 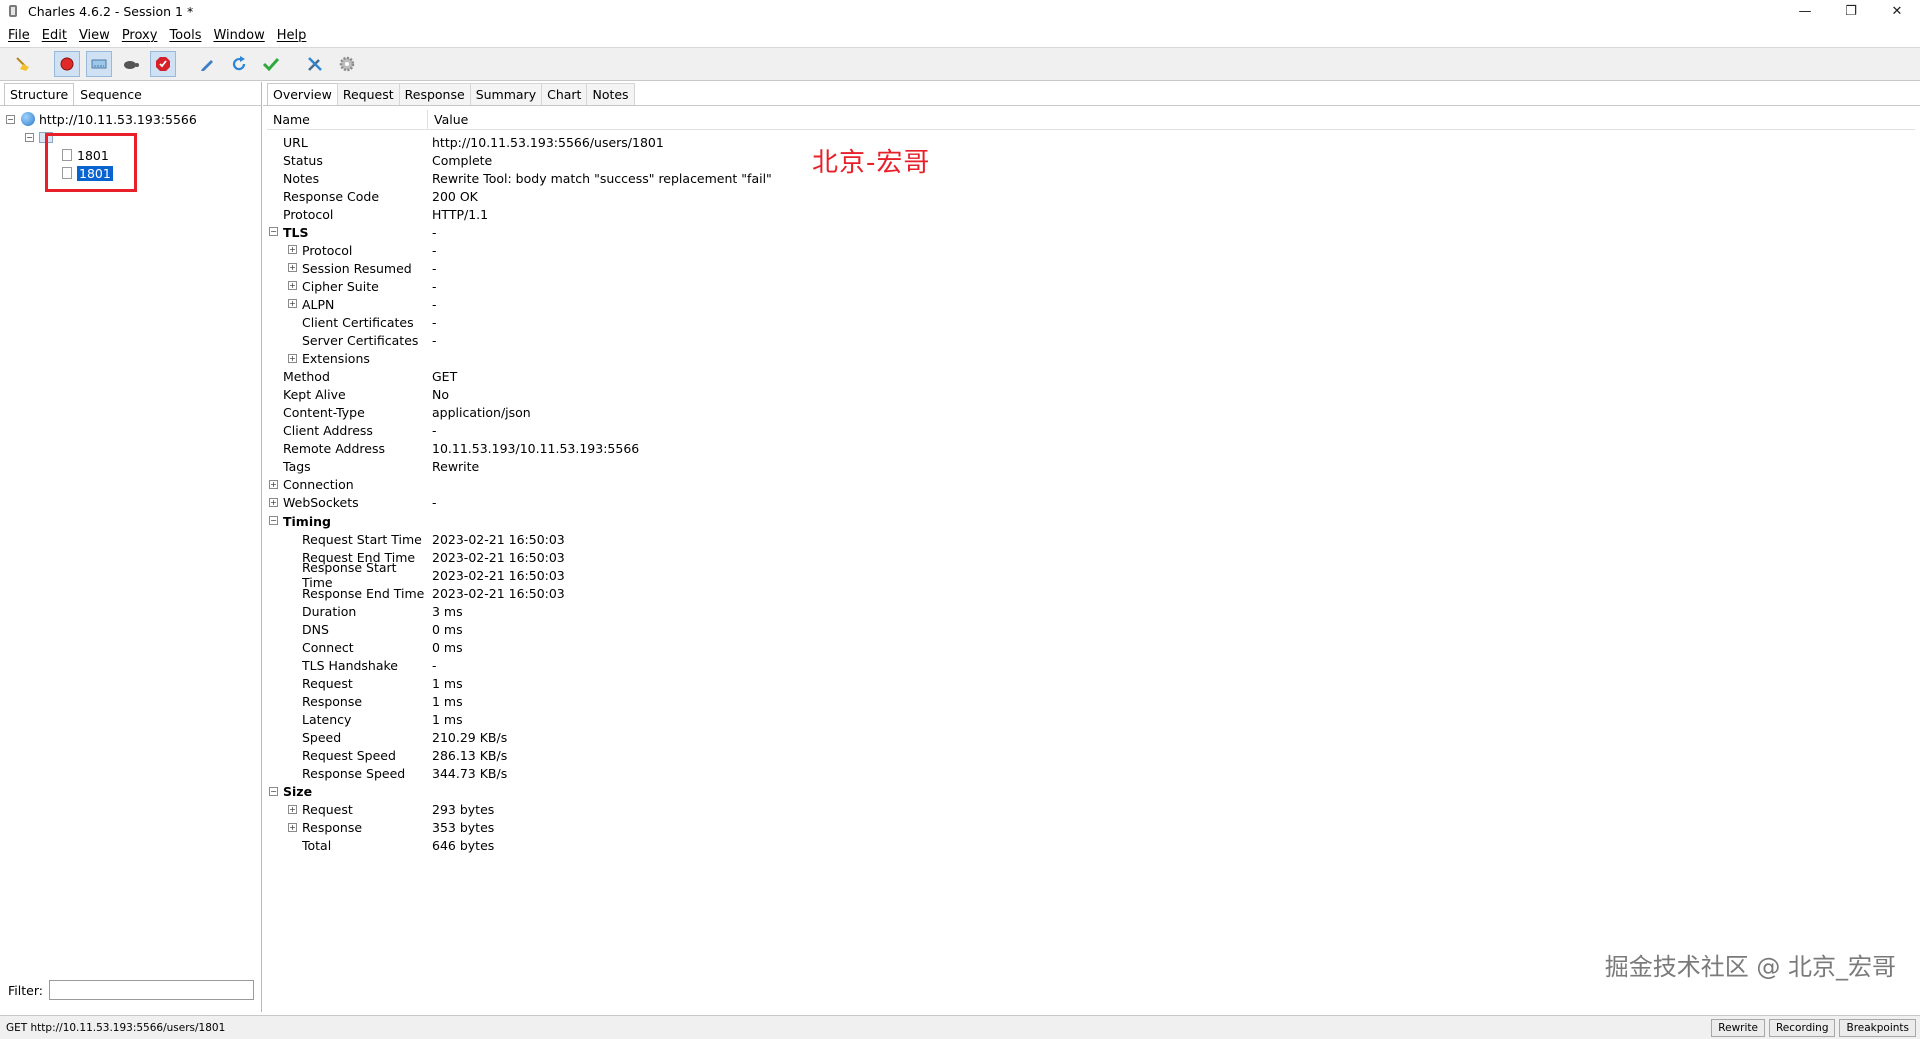 I want to click on overview-row: Client Certificates -, so click(x=1091, y=322).